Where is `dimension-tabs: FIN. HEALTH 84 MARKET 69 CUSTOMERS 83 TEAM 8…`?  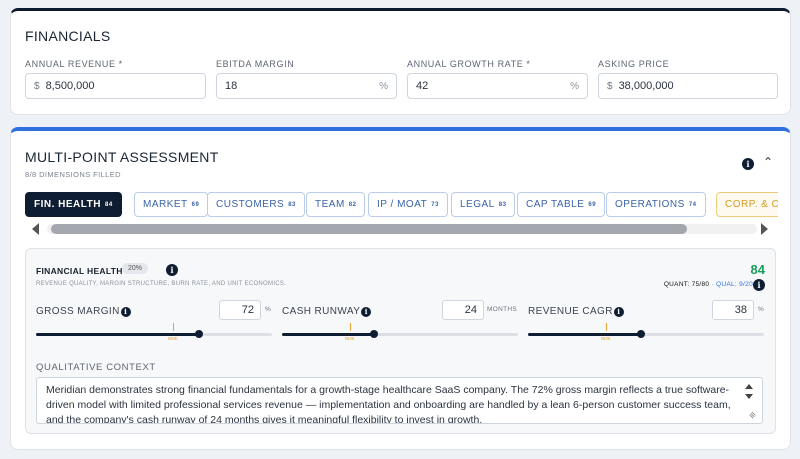 dimension-tabs: FIN. HEALTH 84 MARKET 69 CUSTOMERS 83 TEAM 8… is located at coordinates (401, 205).